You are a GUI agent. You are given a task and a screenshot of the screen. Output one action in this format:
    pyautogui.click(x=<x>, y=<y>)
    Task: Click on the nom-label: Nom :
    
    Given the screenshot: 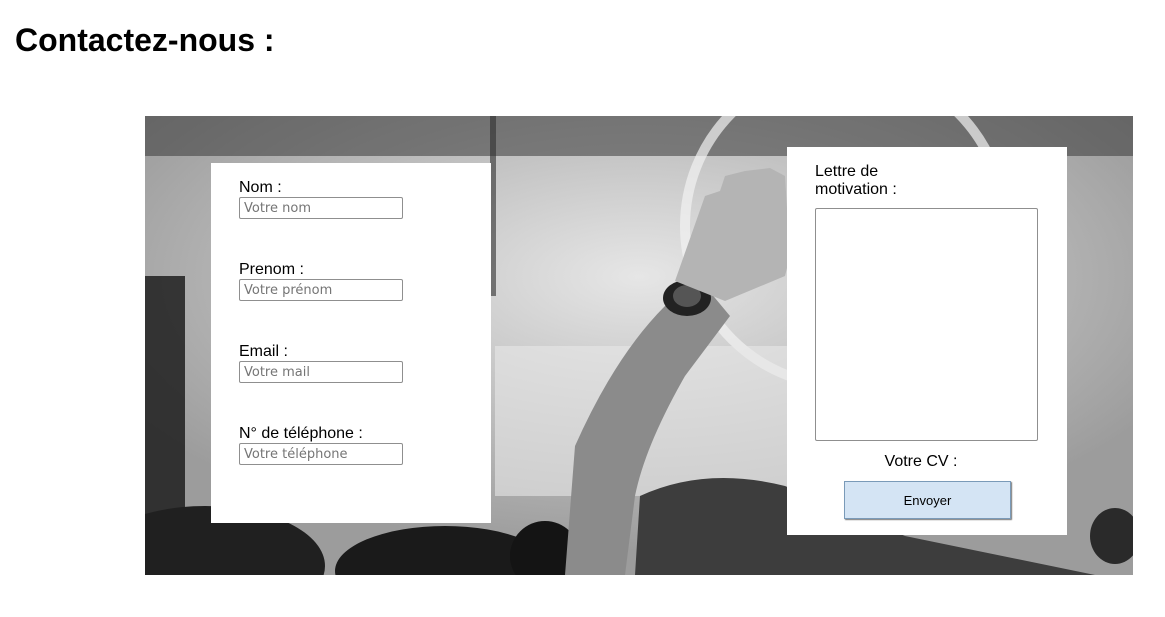 What is the action you would take?
    pyautogui.click(x=260, y=187)
    